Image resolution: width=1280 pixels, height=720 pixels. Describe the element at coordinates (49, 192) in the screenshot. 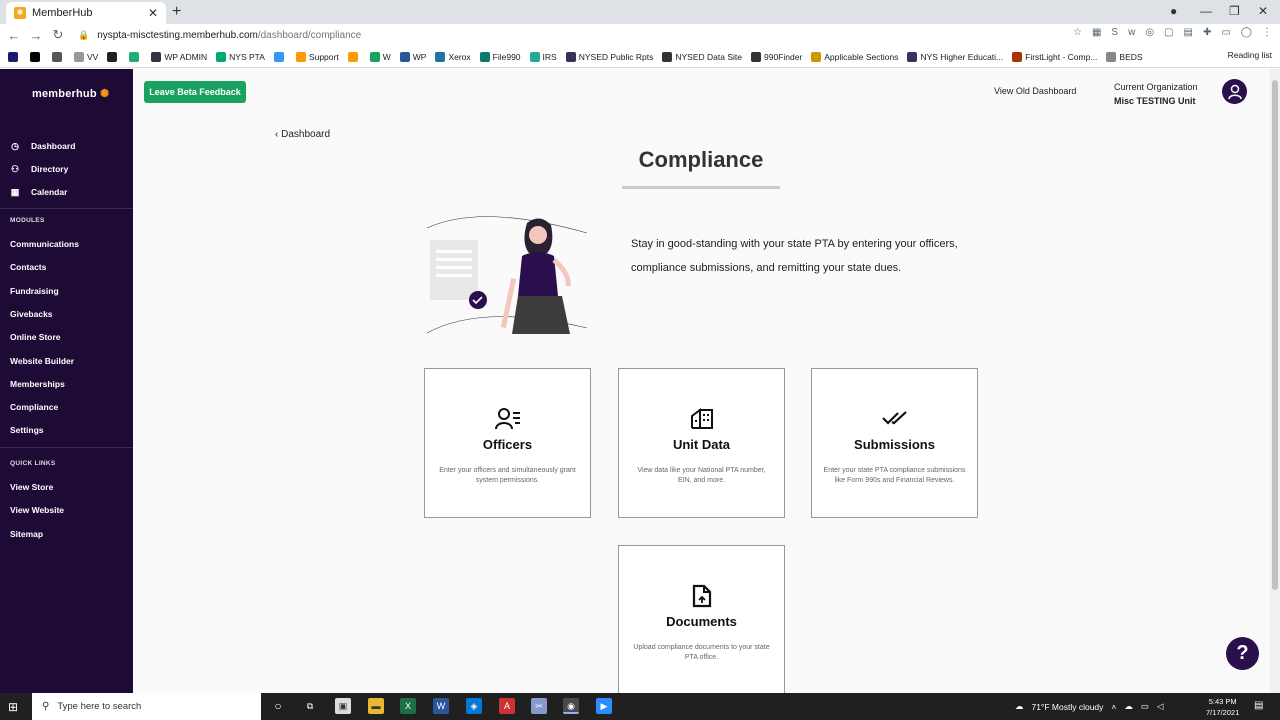

I see `sidebar-item-label: Calendar` at that location.